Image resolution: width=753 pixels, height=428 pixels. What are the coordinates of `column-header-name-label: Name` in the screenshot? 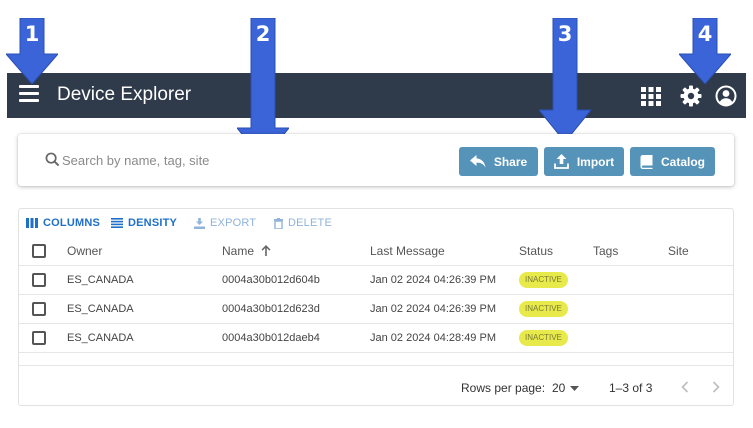 It's located at (238, 251).